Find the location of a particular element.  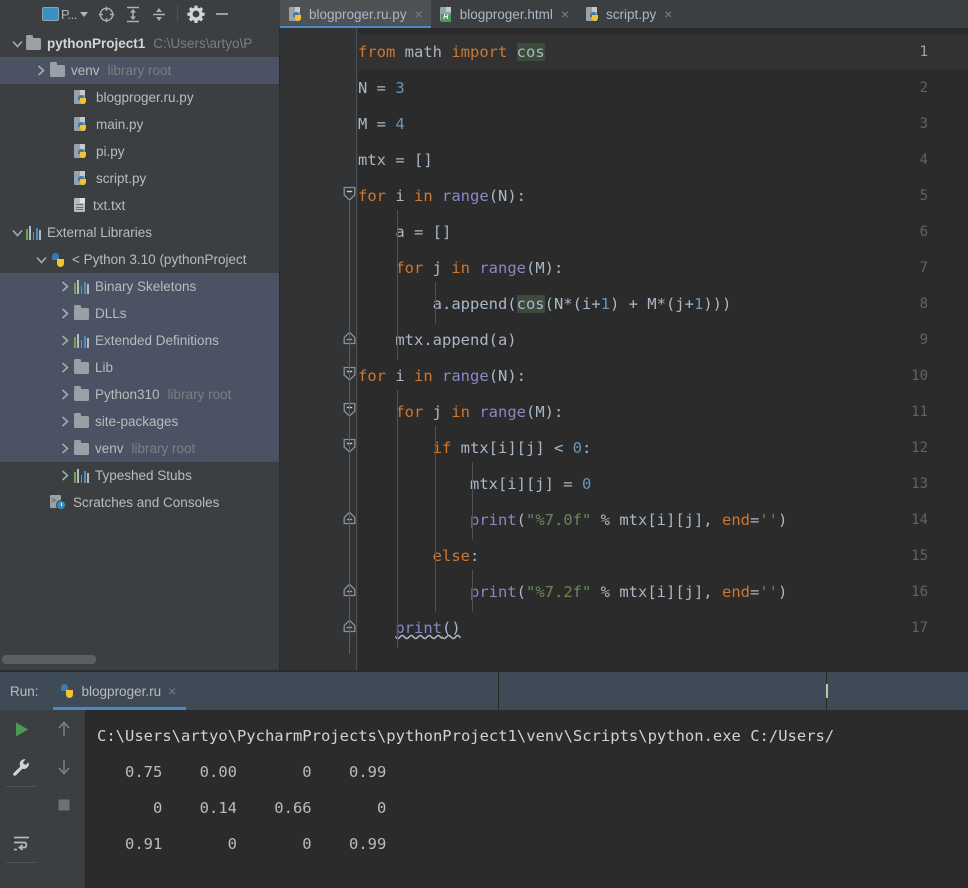

tree-node-label: txt.txt is located at coordinates (109, 205).